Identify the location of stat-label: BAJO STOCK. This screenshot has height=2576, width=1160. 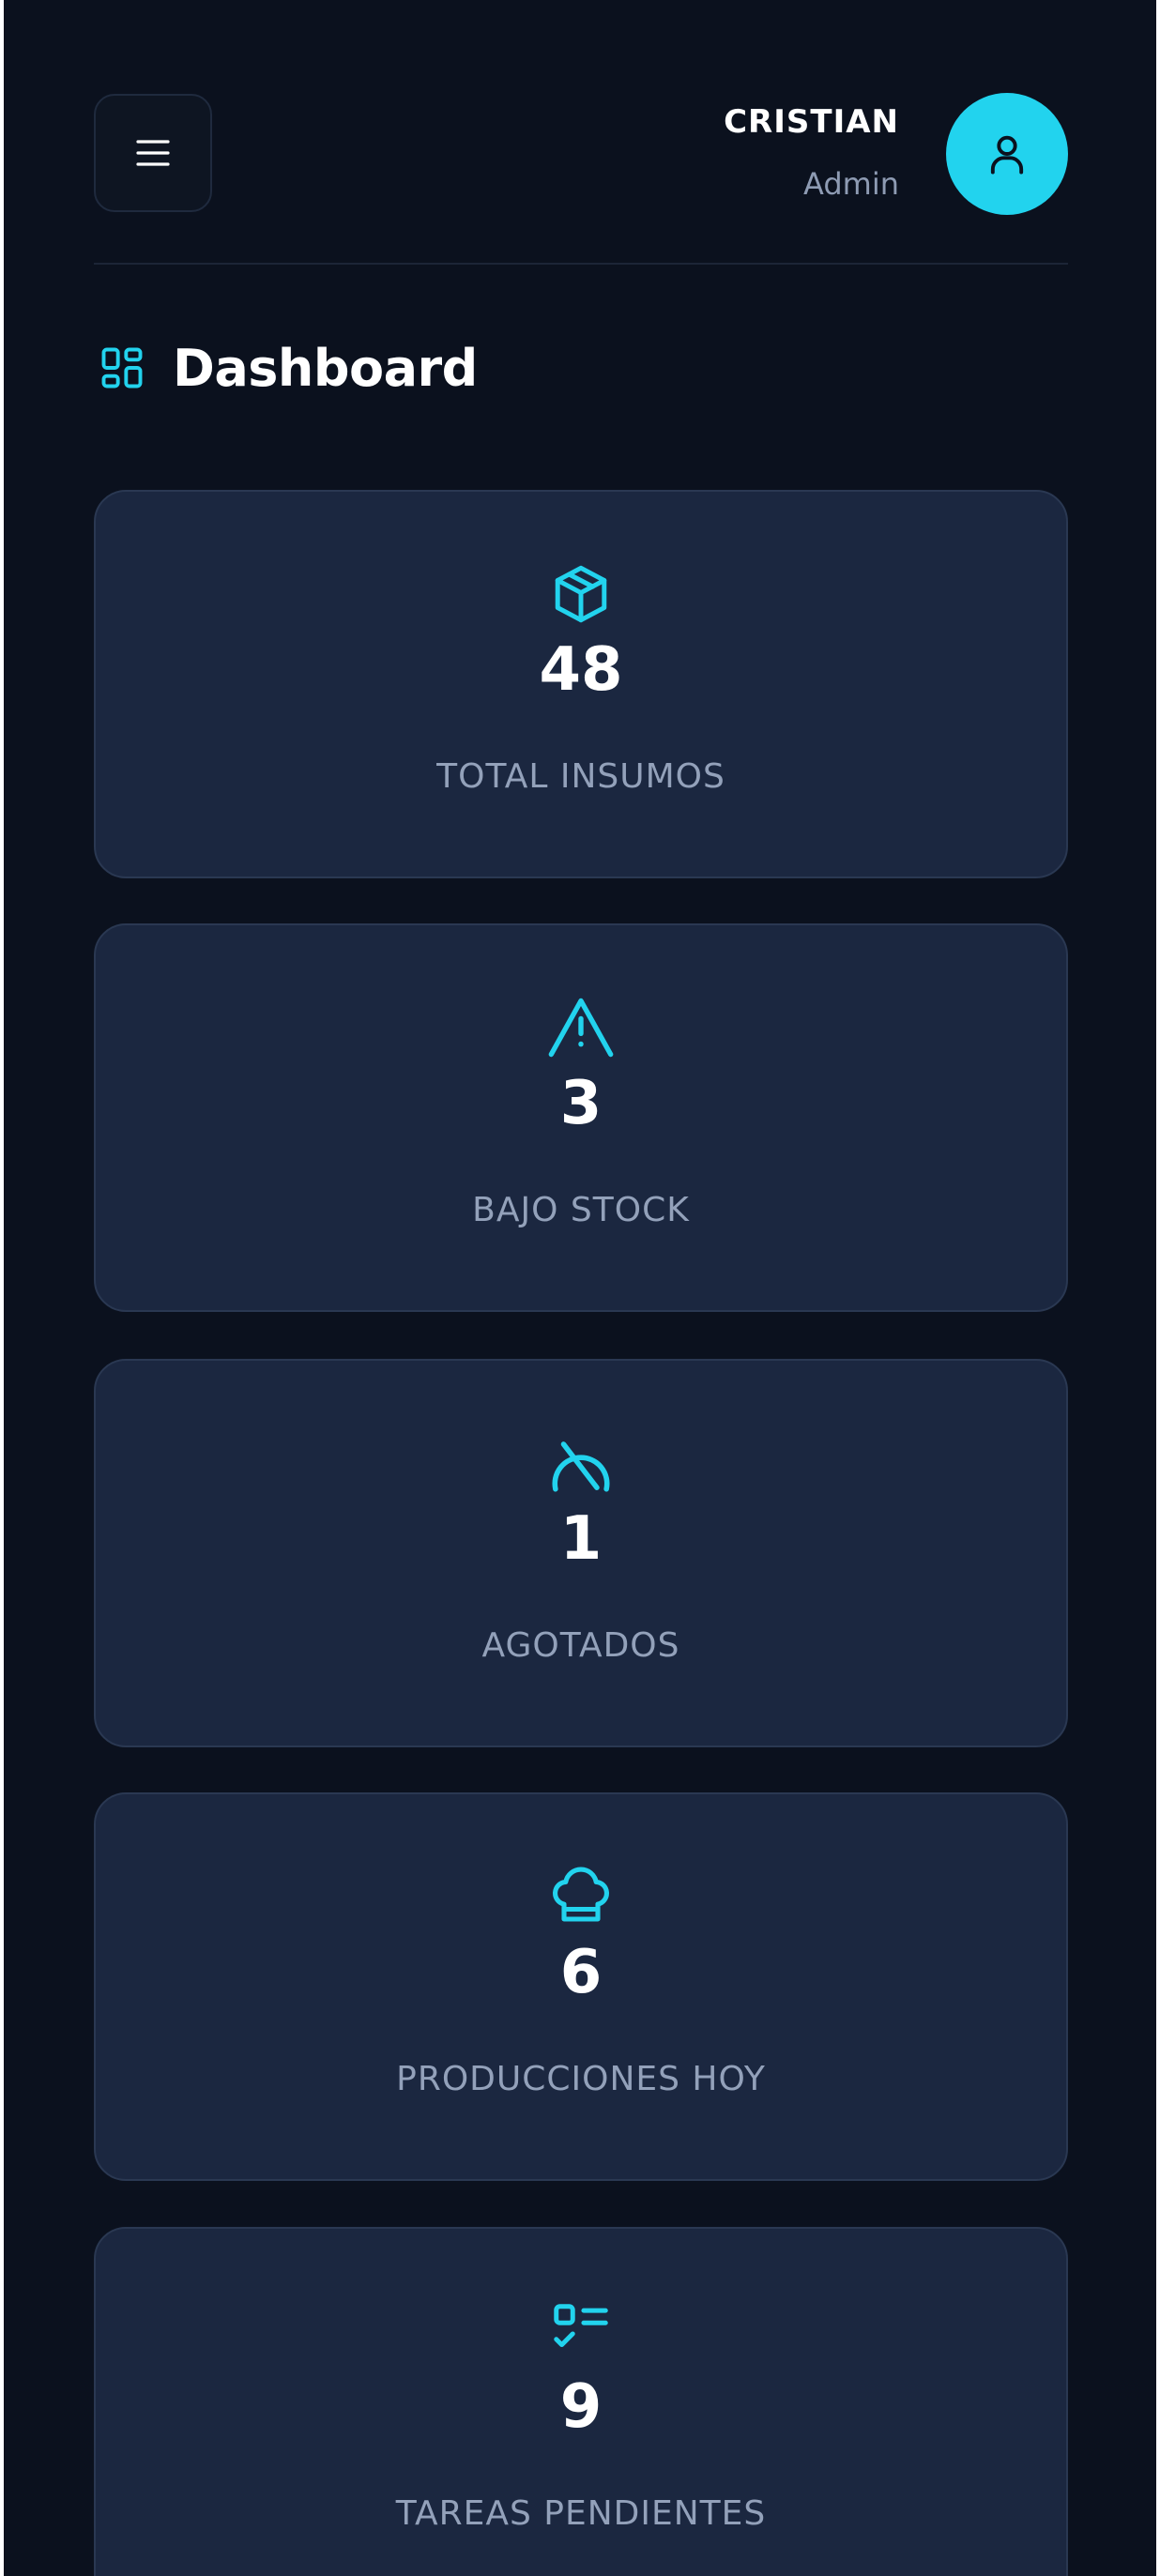
(581, 1210).